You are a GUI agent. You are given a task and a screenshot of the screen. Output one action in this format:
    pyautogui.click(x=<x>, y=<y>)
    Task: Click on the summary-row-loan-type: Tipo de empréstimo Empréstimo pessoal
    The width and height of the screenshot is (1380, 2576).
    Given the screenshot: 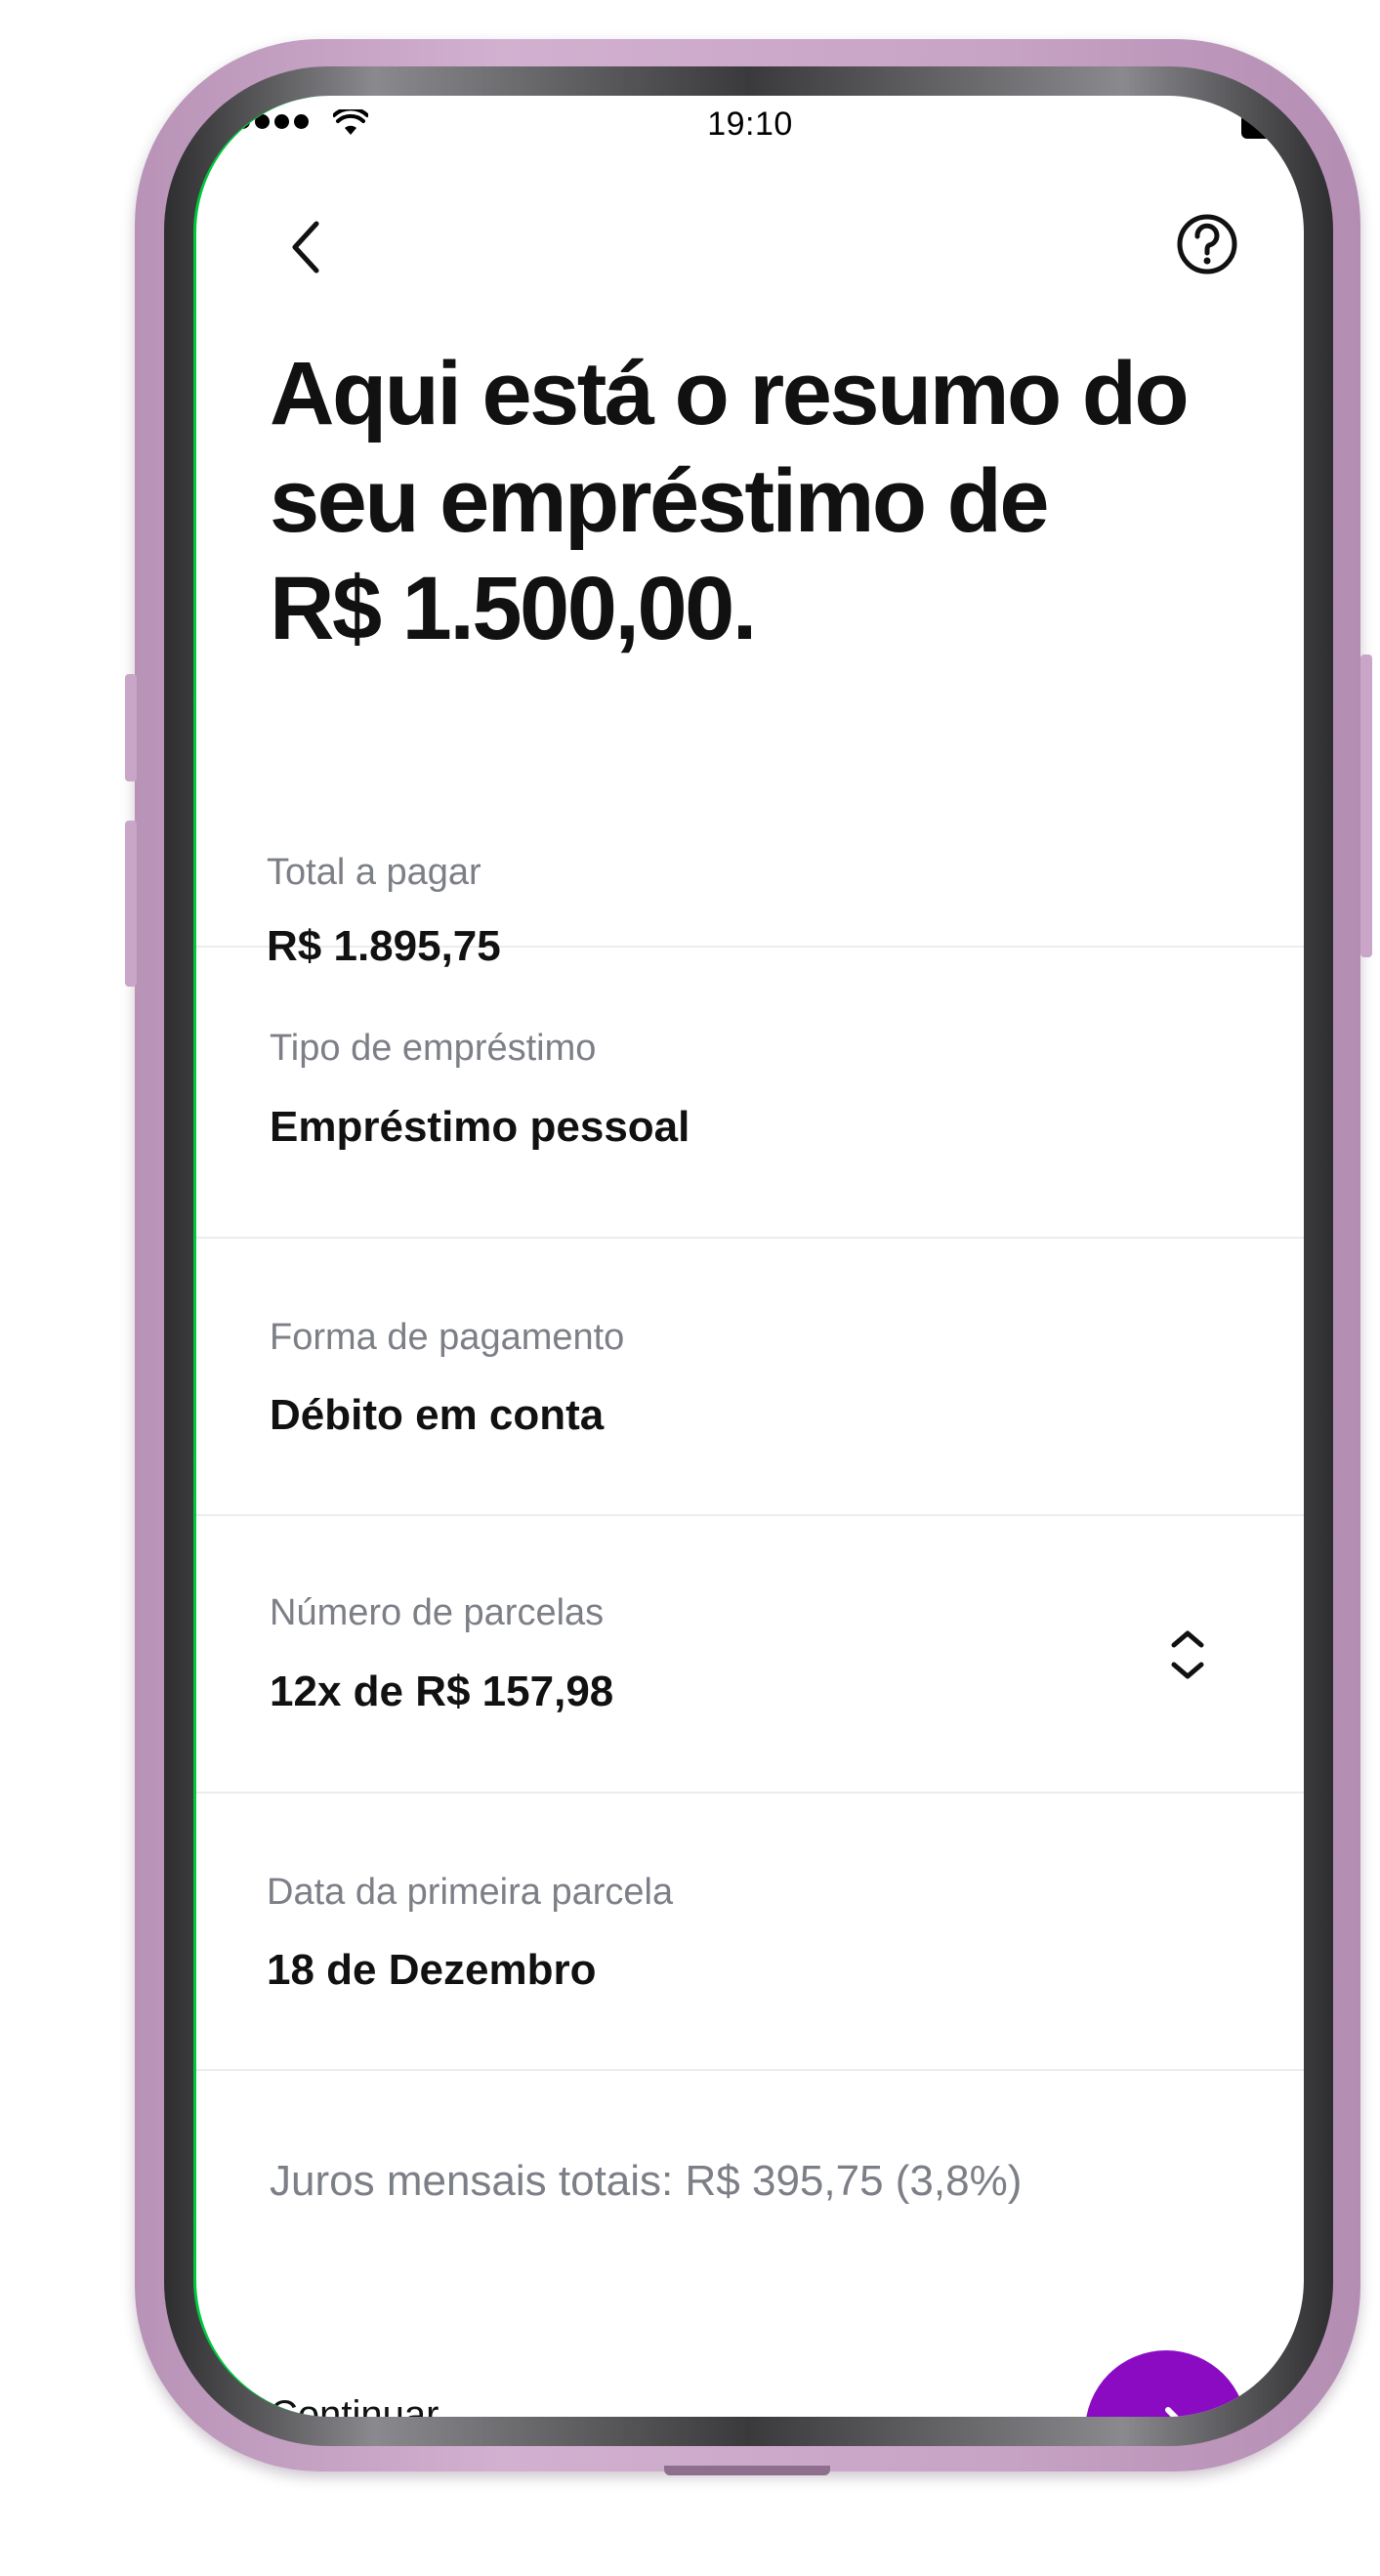 What is the action you would take?
    pyautogui.click(x=750, y=1093)
    